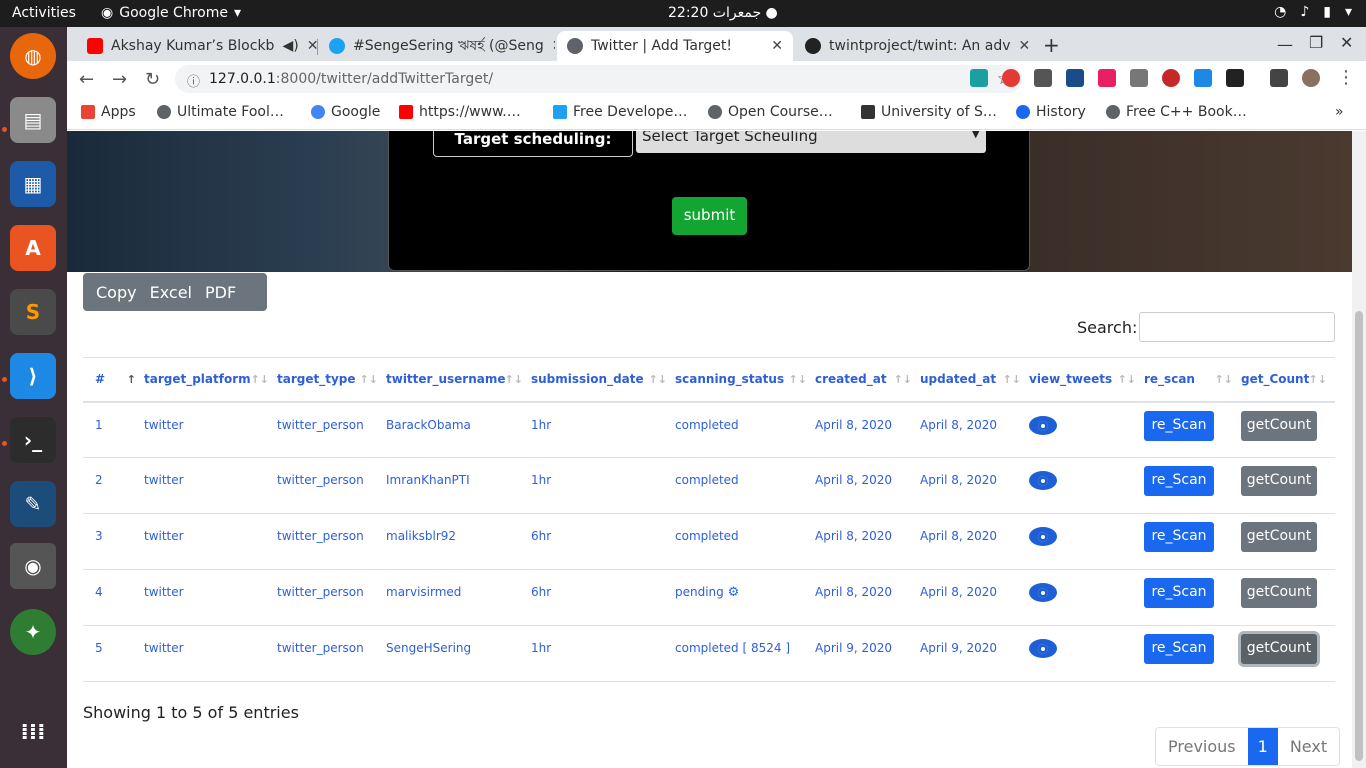 This screenshot has height=768, width=1366. I want to click on speaker-icon: ◀), so click(290, 46).